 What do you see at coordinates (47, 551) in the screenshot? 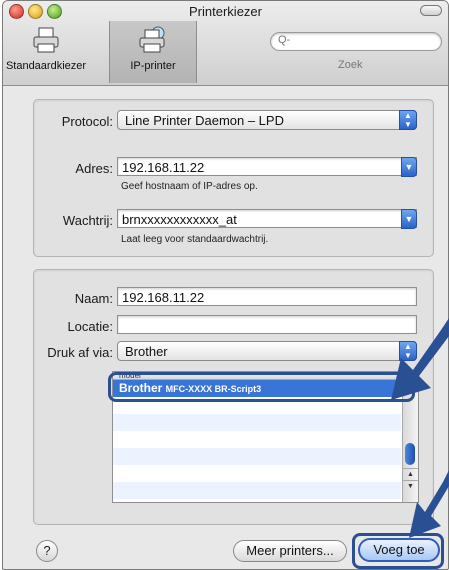
I see `help-button: ?` at bounding box center [47, 551].